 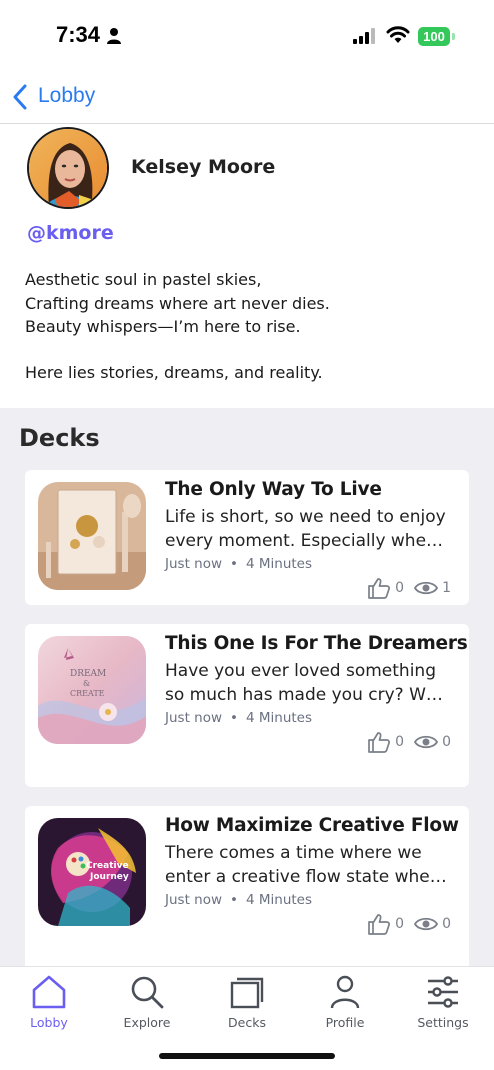 What do you see at coordinates (305, 517) in the screenshot?
I see `deck-description-line: Life is short, so we need to enjoy` at bounding box center [305, 517].